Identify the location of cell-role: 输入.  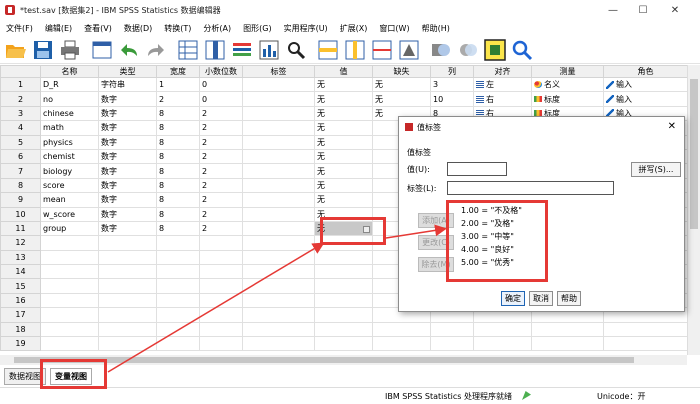
(645, 84).